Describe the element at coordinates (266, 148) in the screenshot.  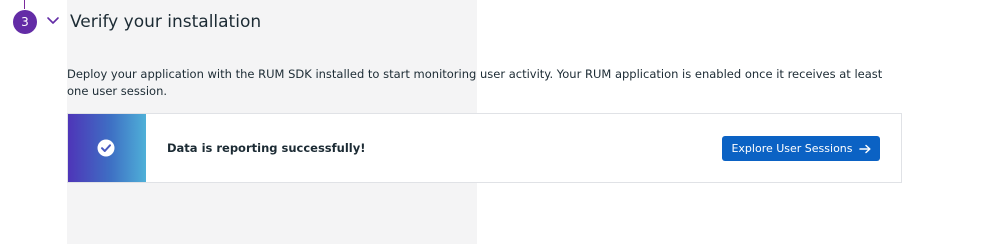
I see `status-message: Data is reporting successfully!` at that location.